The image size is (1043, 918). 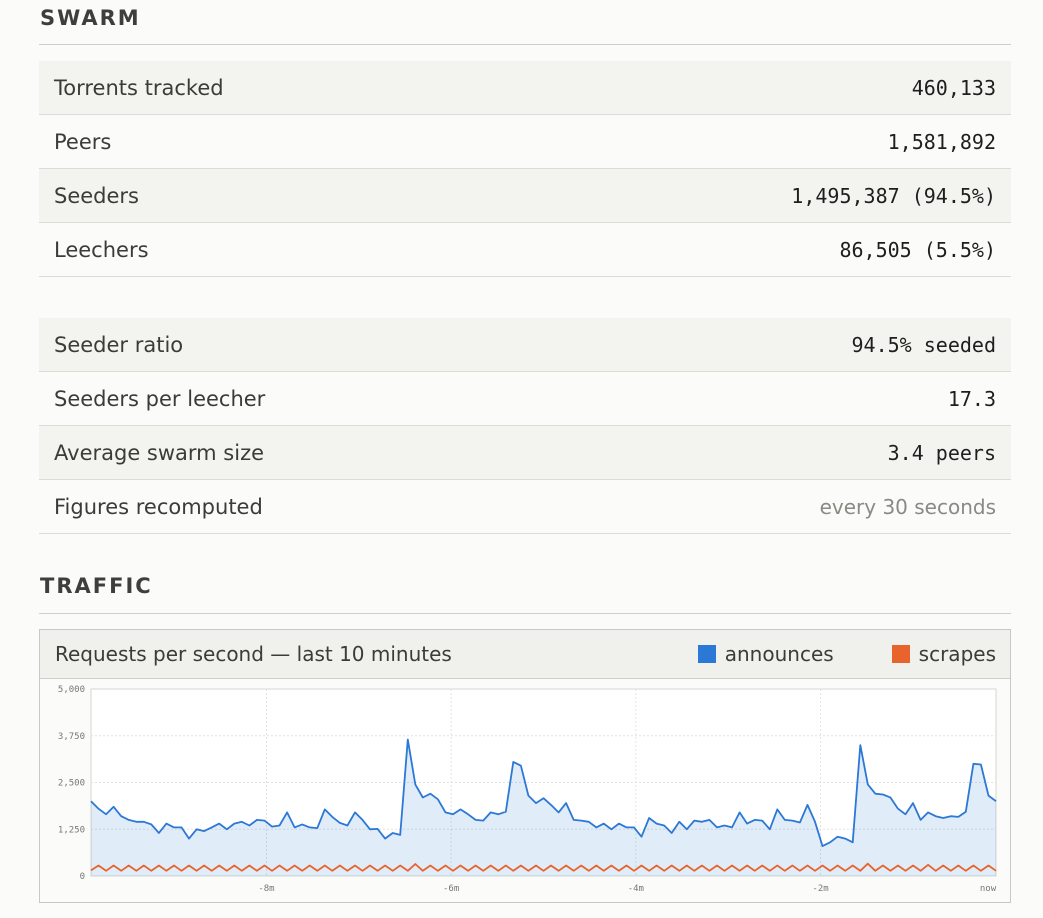 I want to click on stat-value: every 30 seconds, so click(x=907, y=506).